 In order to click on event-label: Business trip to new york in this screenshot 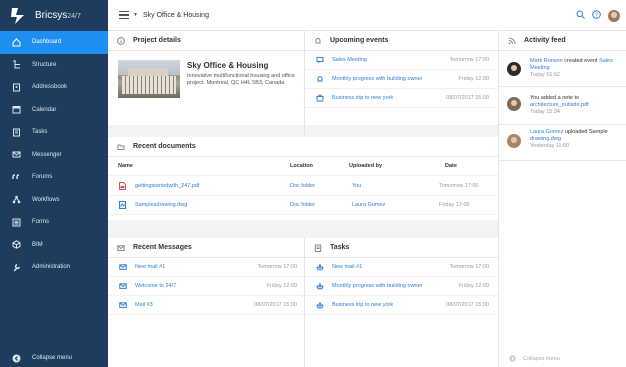, I will do `click(362, 98)`.